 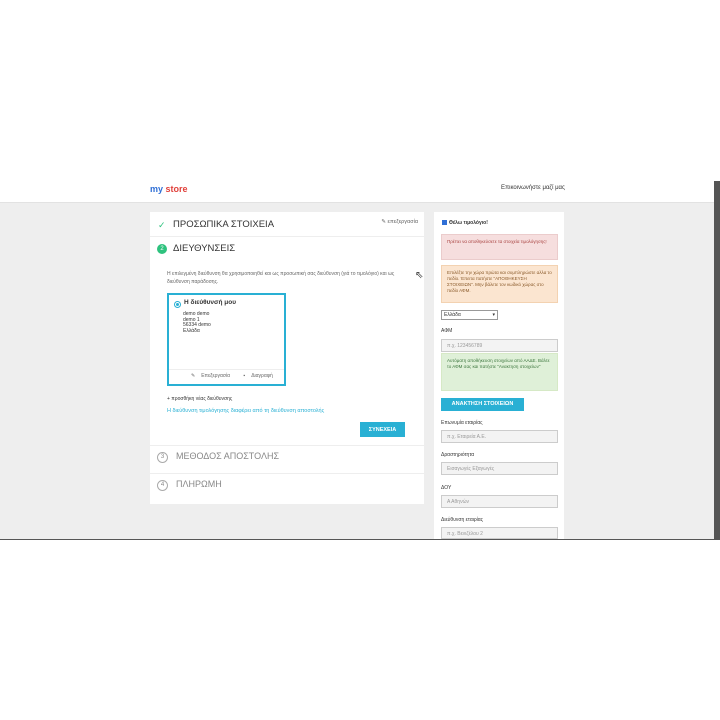 What do you see at coordinates (210, 302) in the screenshot?
I see `address-title: Η διεύθυνσή μου` at bounding box center [210, 302].